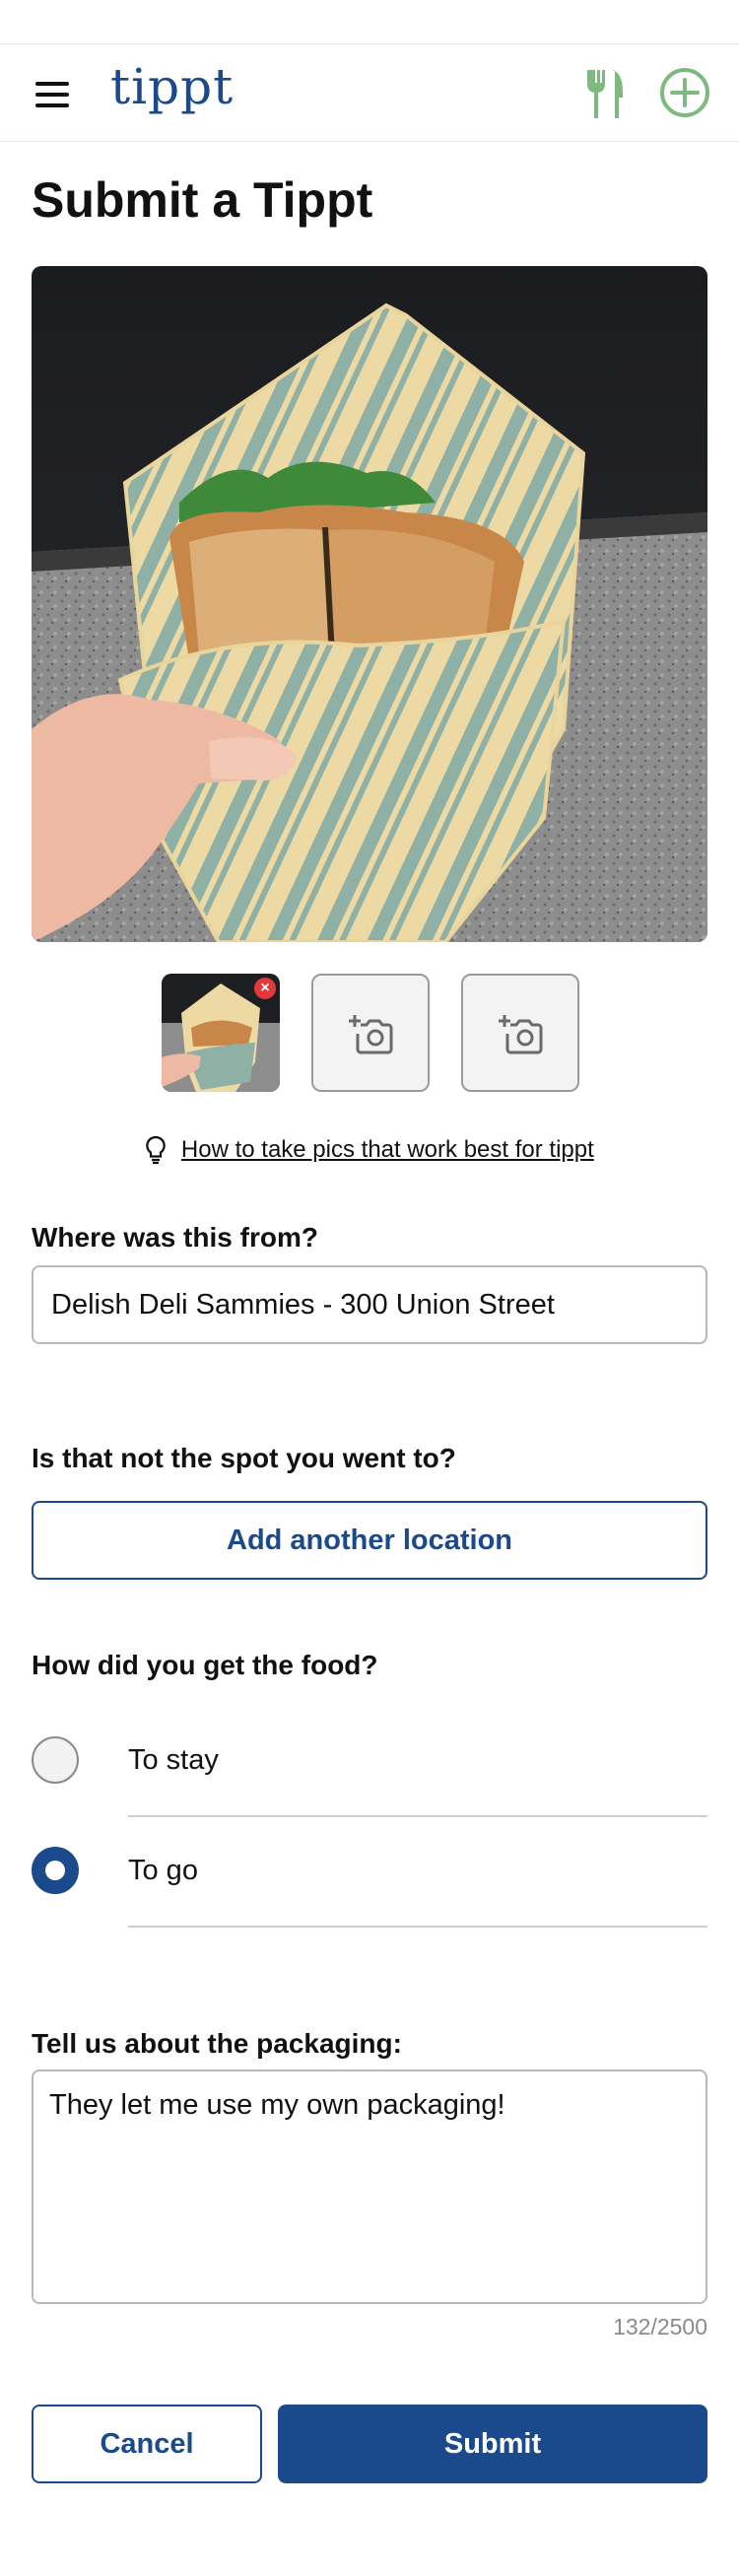 The height and width of the screenshot is (2576, 739). I want to click on cancel-button: Cancel, so click(147, 2444).